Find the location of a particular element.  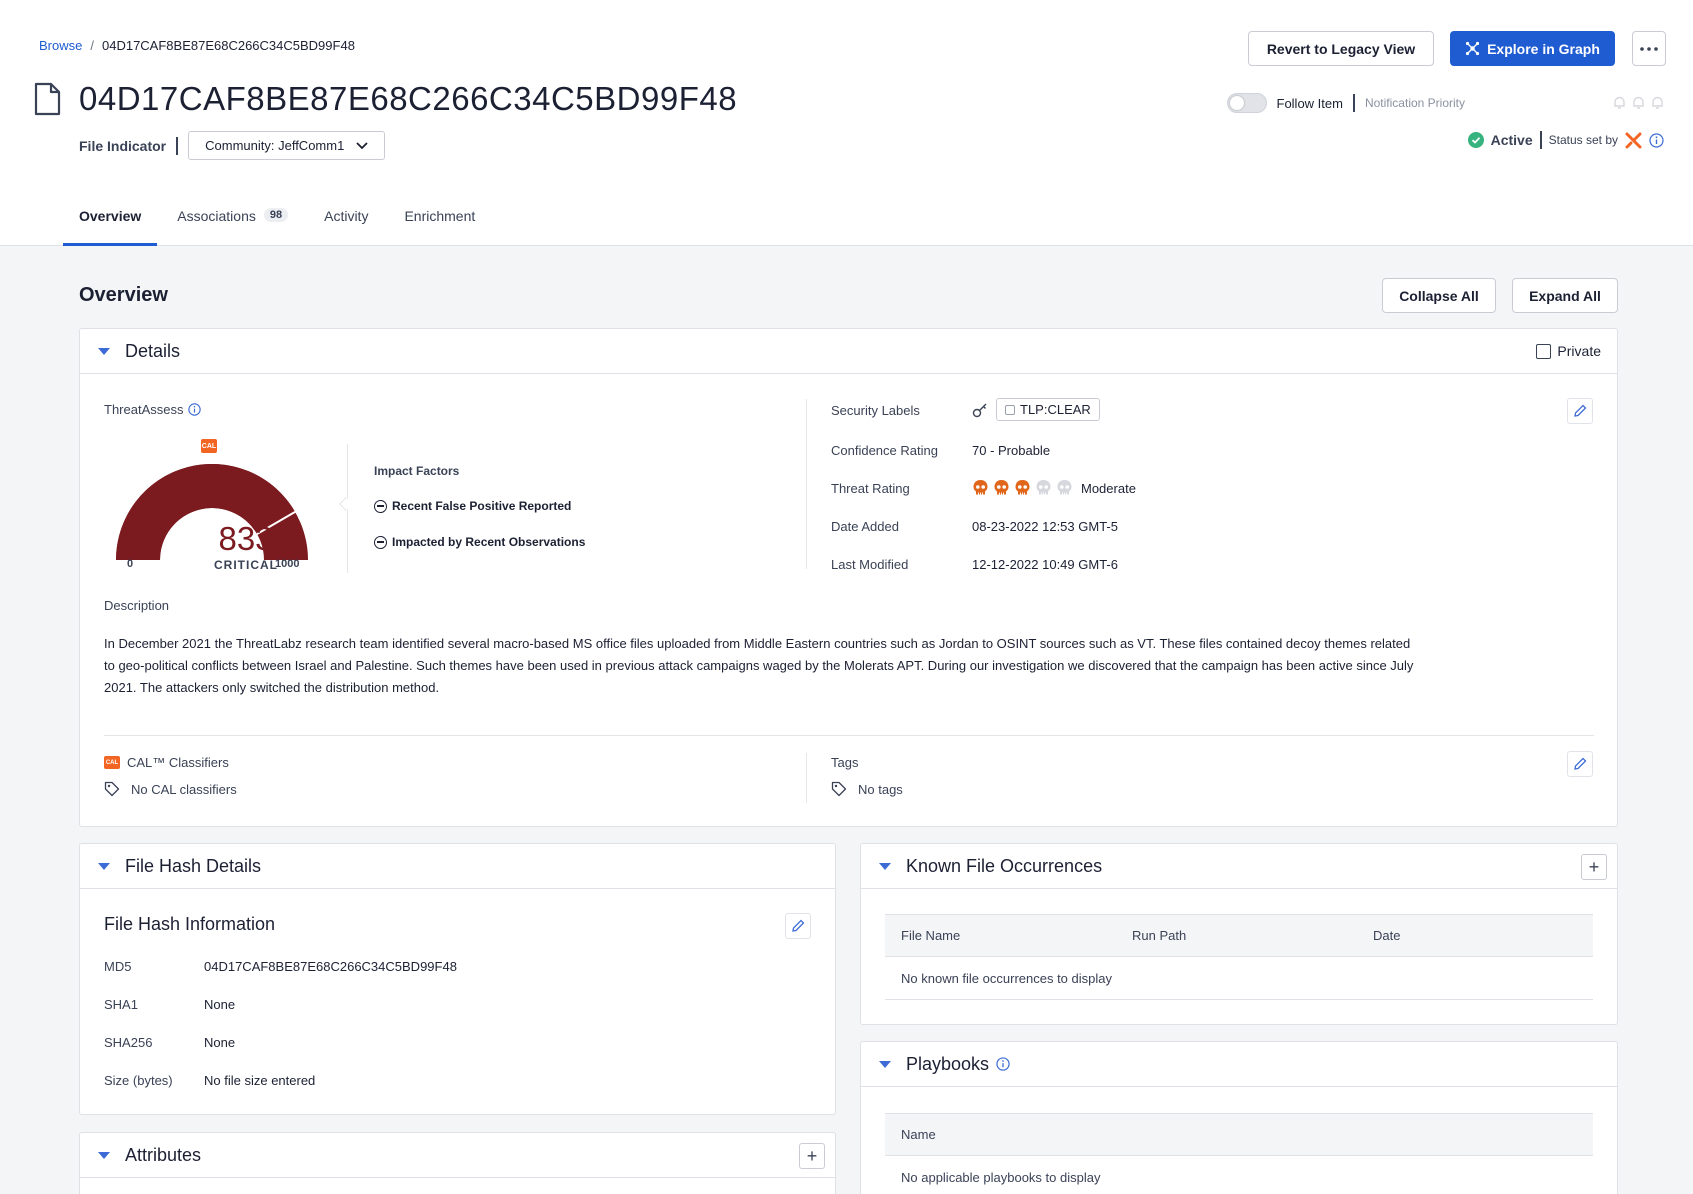

explore-graph-button: Explore in Graph is located at coordinates (1532, 48).